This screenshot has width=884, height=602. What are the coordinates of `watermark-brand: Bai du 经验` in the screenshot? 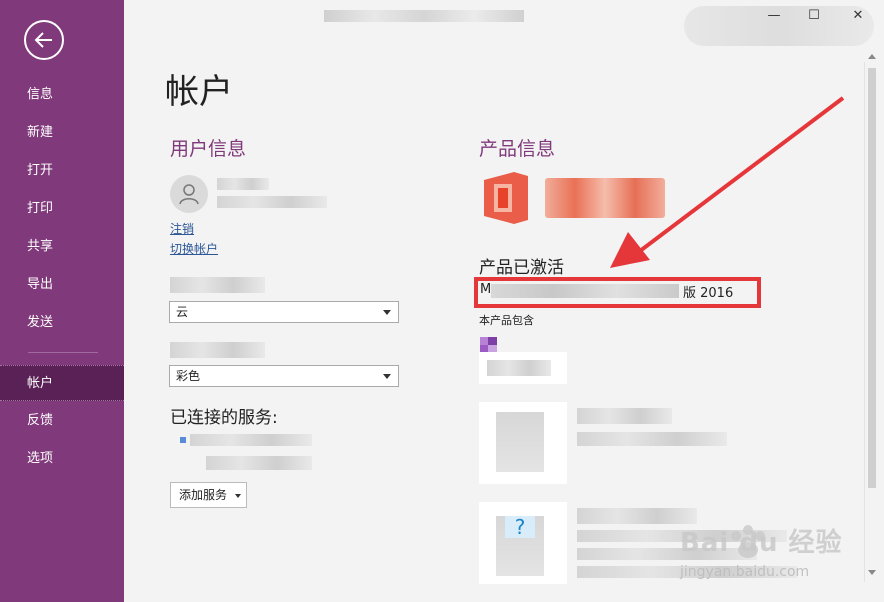 It's located at (761, 543).